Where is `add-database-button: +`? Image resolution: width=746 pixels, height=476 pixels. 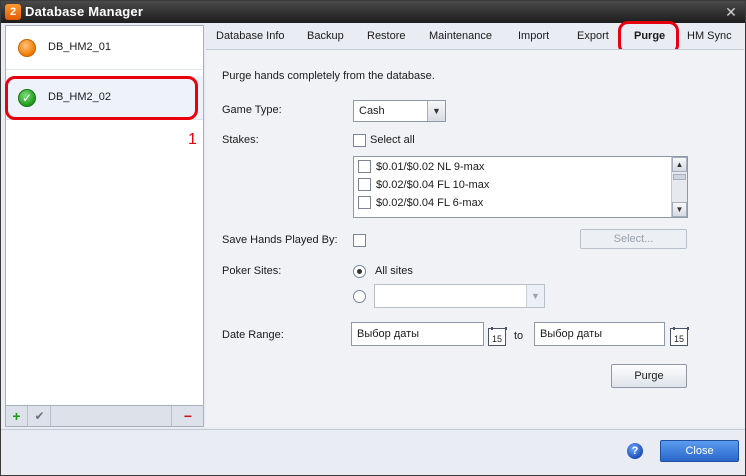 add-database-button: + is located at coordinates (17, 416).